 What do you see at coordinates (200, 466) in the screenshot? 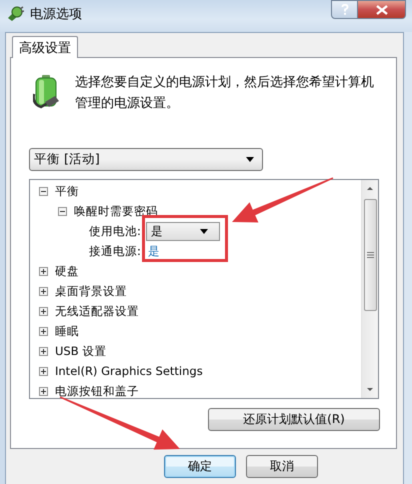
I see `ok-button: 确定` at bounding box center [200, 466].